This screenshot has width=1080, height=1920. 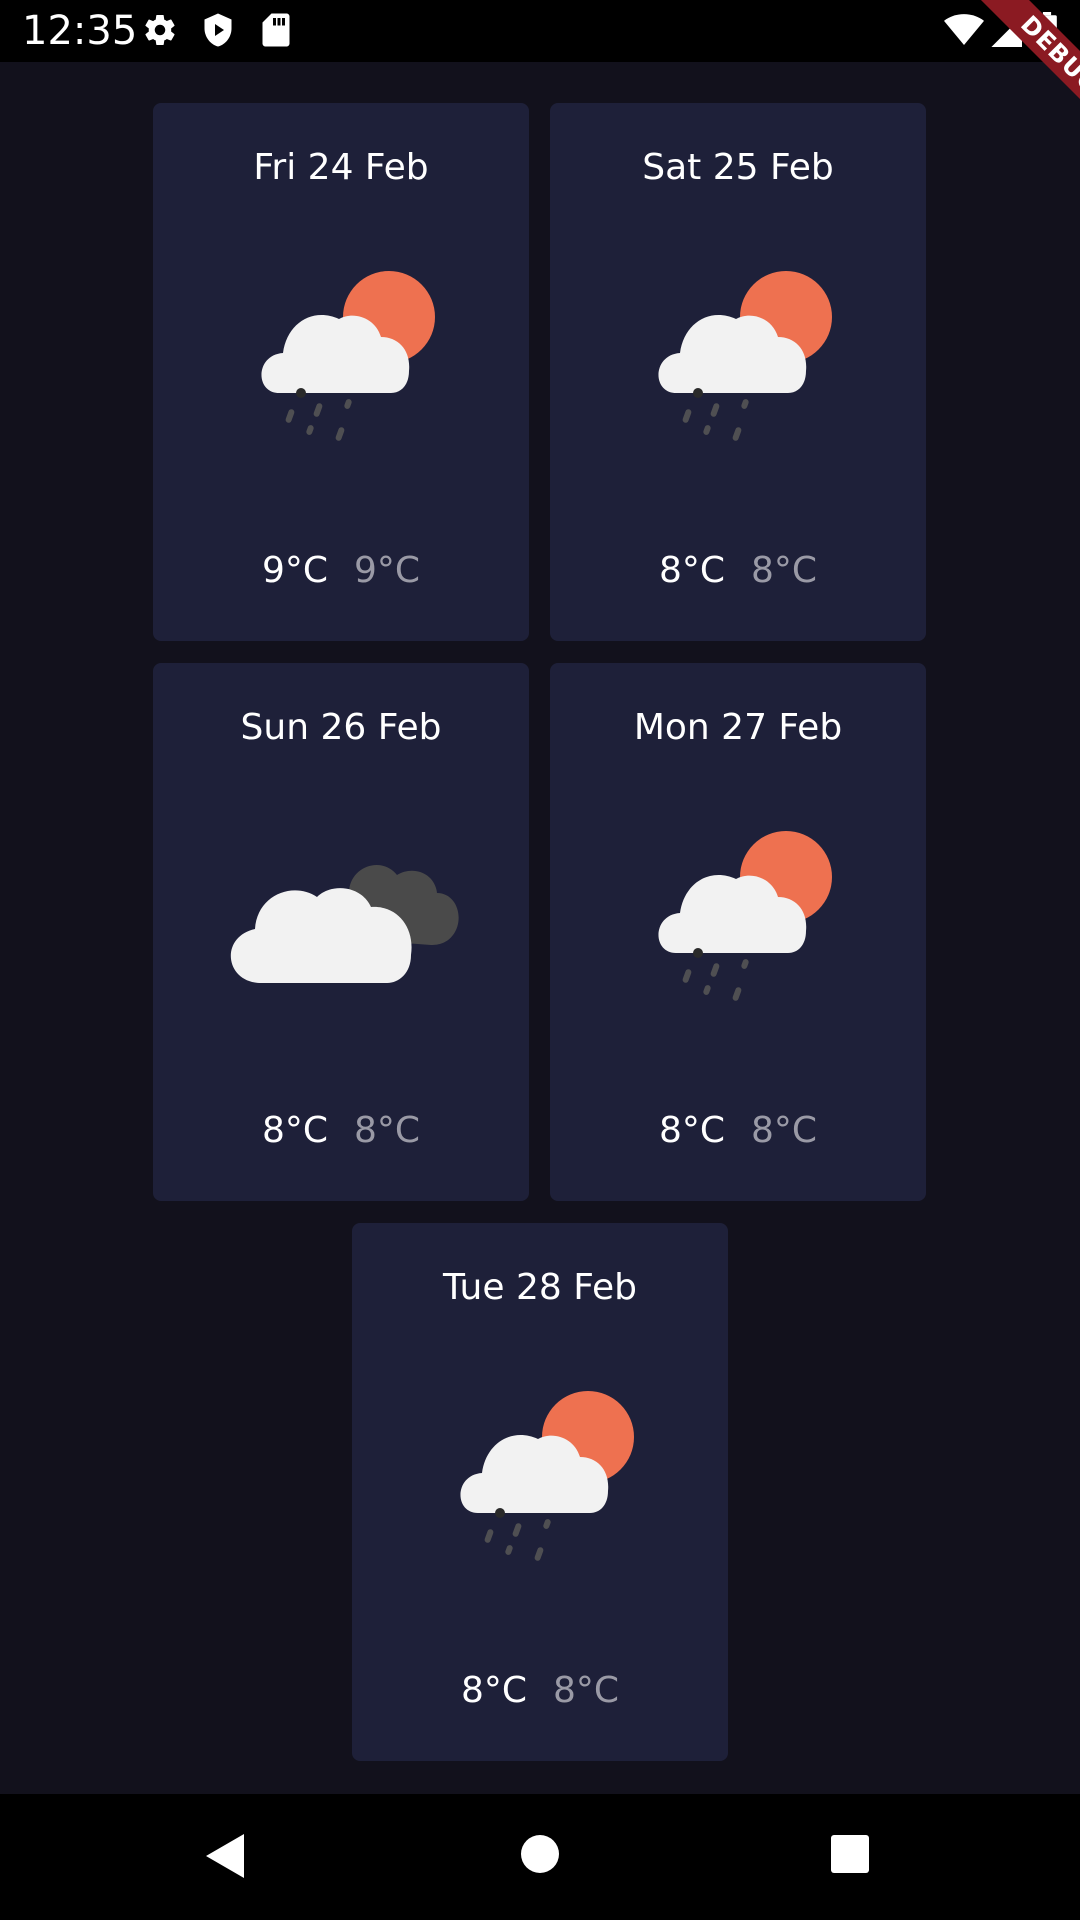 What do you see at coordinates (276, 32) in the screenshot?
I see `sd-card-icon` at bounding box center [276, 32].